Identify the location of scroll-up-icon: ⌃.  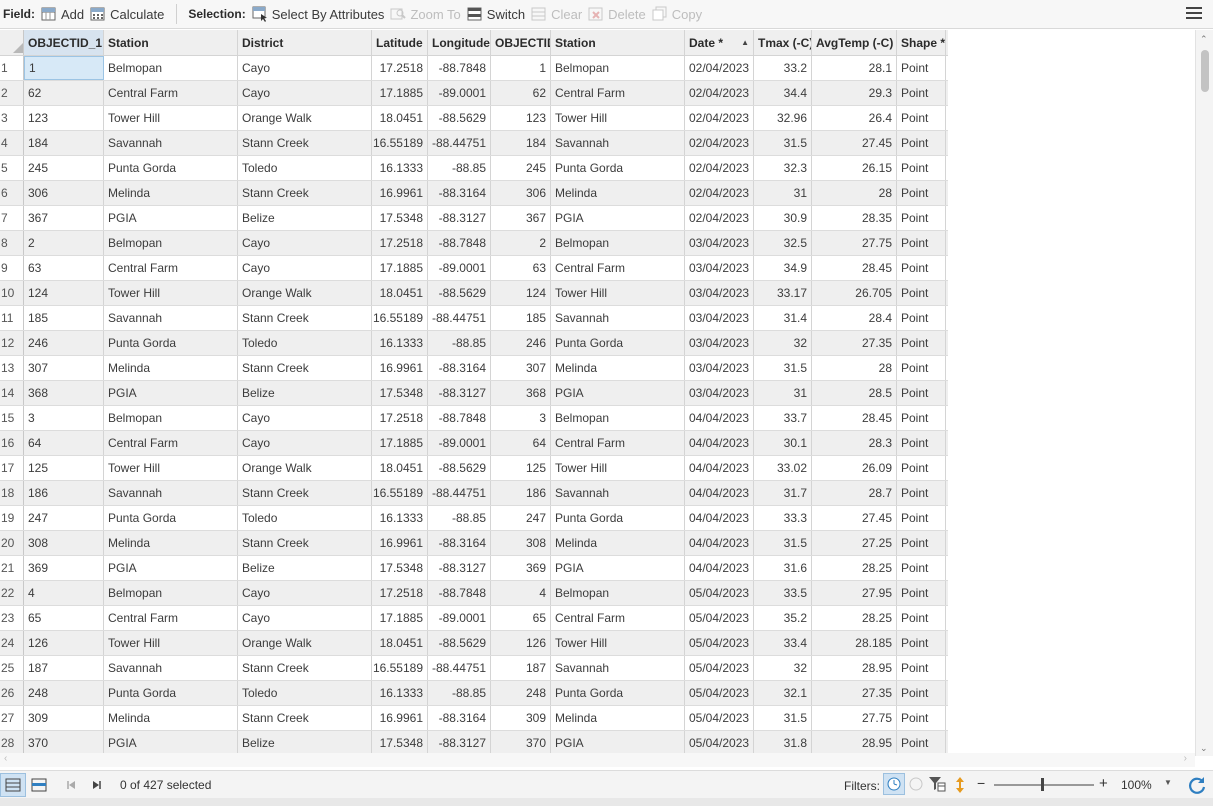
(1204, 39).